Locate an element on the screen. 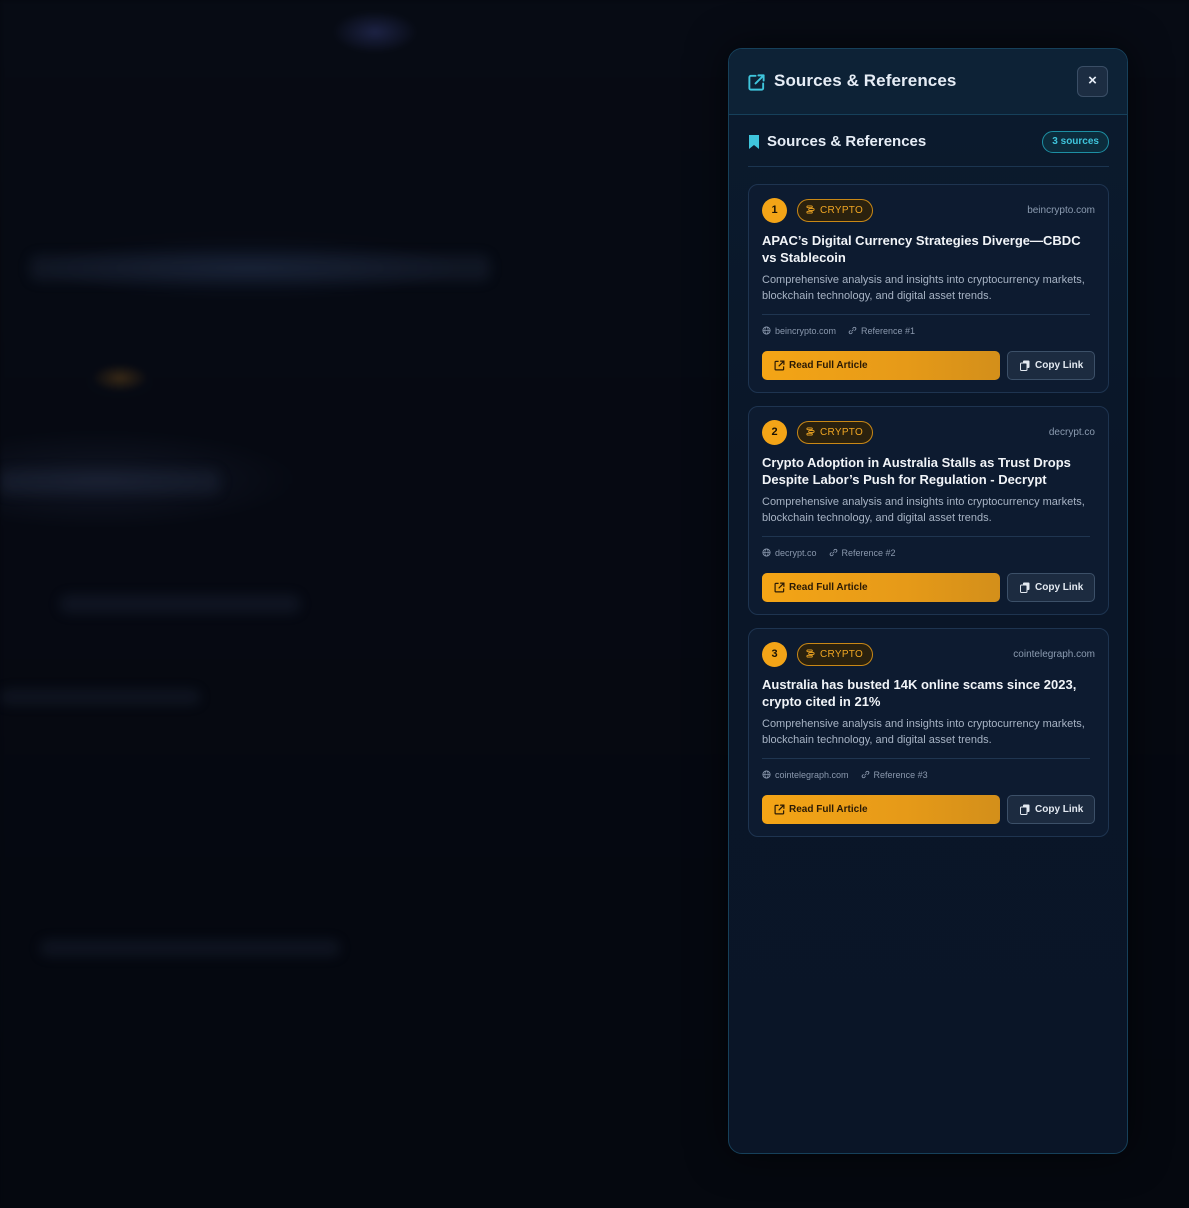 Image resolution: width=1189 pixels, height=1208 pixels. source-meta: decrypt.co Reference #2 is located at coordinates (829, 553).